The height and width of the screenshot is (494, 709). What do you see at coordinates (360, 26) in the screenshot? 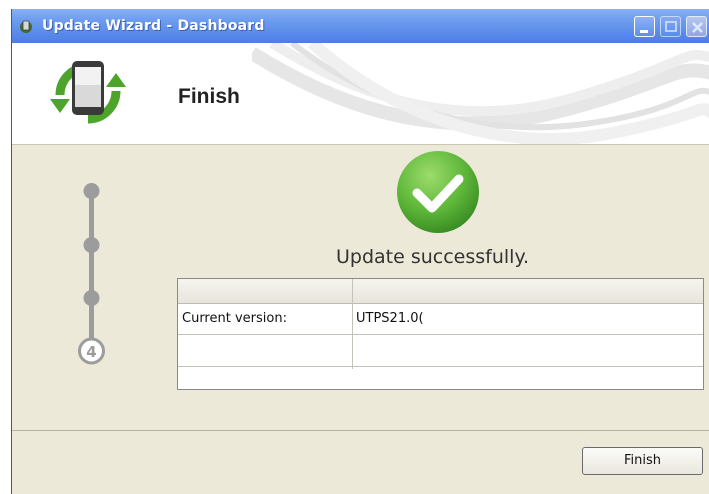
I see `title-bar: Update Wizard - Dashboard` at bounding box center [360, 26].